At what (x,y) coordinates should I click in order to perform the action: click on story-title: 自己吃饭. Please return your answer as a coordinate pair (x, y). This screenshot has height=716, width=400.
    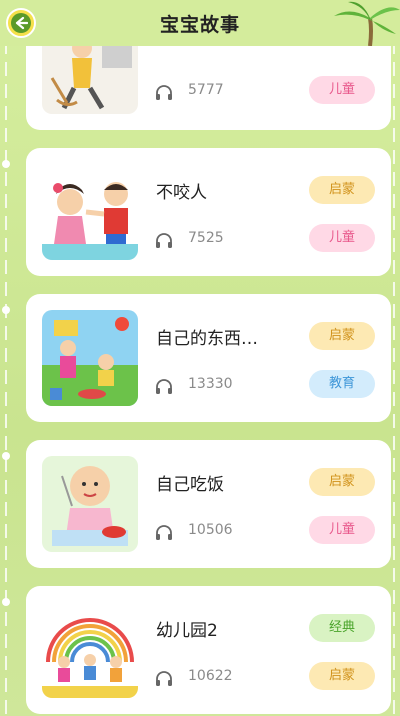
    Looking at the image, I should click on (190, 485).